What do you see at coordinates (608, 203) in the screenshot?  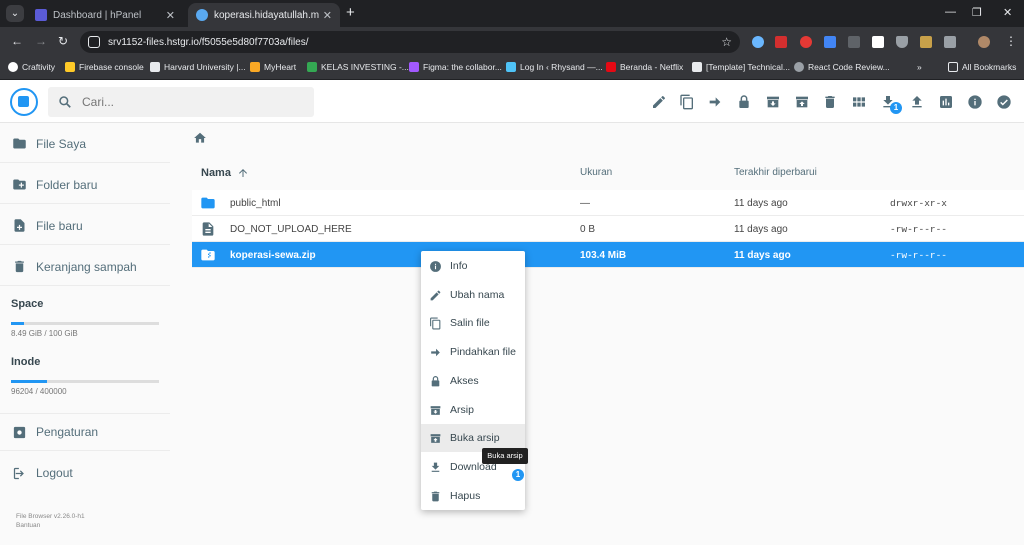 I see `file-row-public-html: public_html — 11 days ago drwxr-xr-x` at bounding box center [608, 203].